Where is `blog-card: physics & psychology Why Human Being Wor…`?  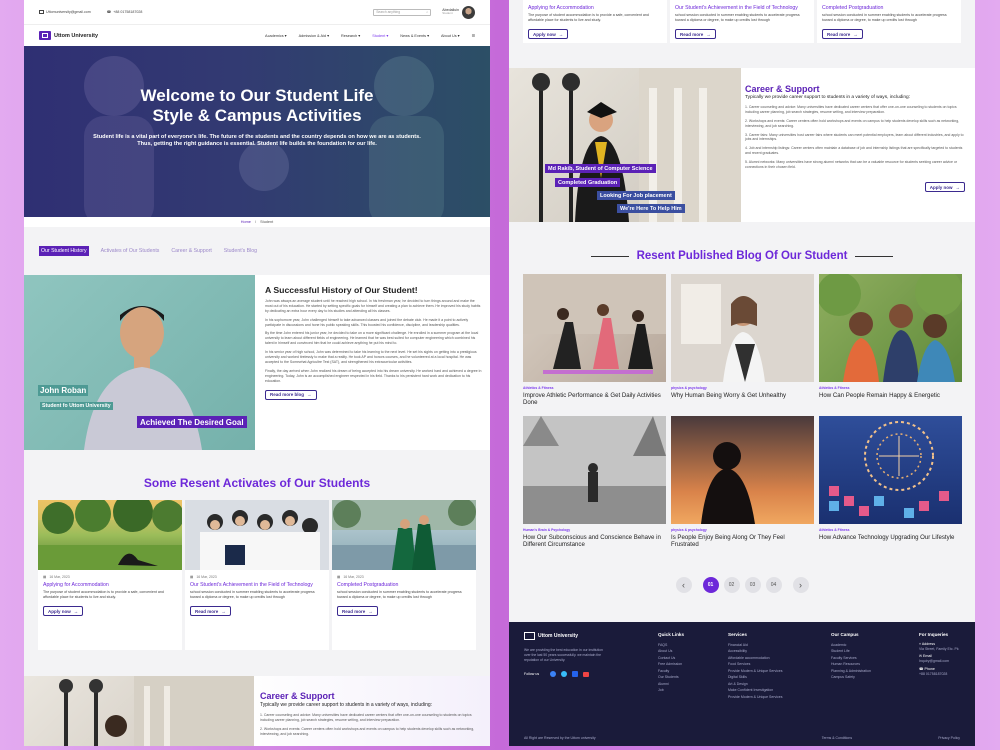
blog-card: physics & psychology Why Human Being Wor… is located at coordinates (742, 340).